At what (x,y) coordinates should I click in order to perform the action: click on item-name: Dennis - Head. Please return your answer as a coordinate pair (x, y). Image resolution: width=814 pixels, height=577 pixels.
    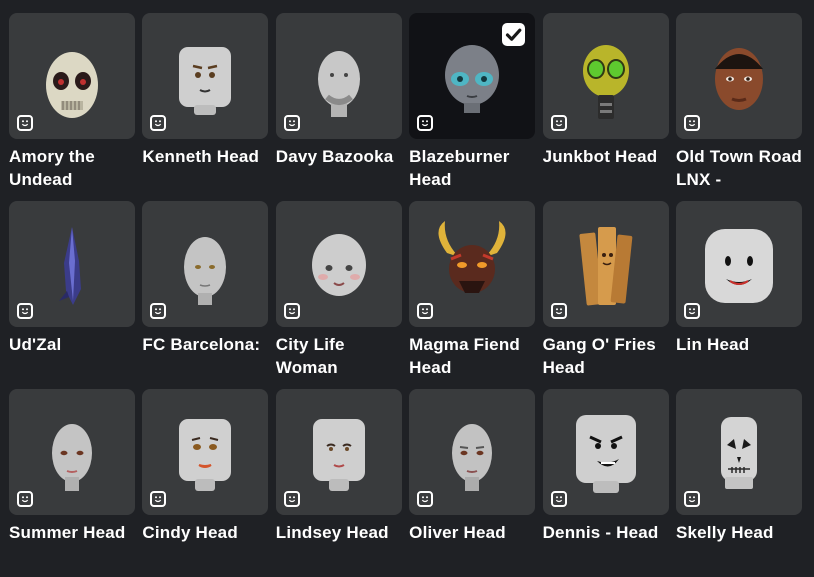
    Looking at the image, I should click on (606, 532).